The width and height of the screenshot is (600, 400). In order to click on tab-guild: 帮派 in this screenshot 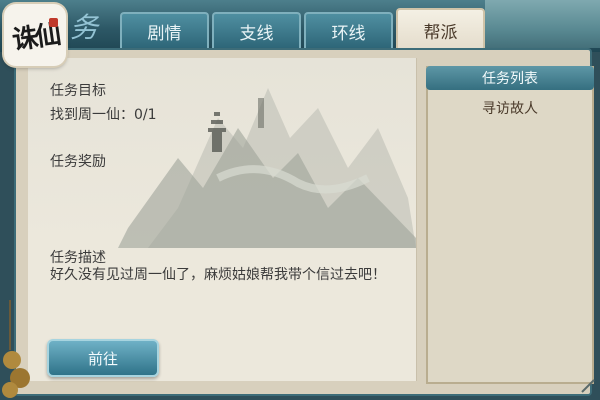, I will do `click(440, 29)`.